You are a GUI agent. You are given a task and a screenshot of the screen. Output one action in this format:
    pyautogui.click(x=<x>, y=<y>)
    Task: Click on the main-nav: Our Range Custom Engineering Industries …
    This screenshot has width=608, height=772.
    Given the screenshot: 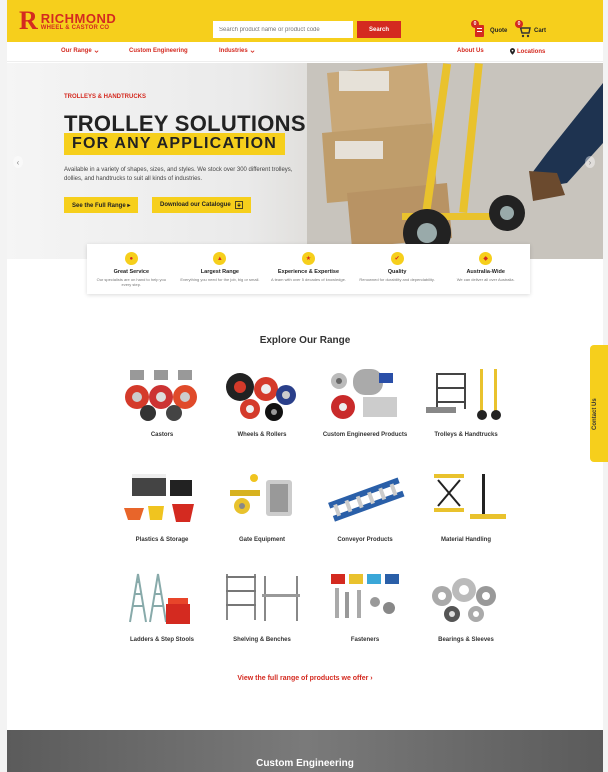 What is the action you would take?
    pyautogui.click(x=305, y=52)
    